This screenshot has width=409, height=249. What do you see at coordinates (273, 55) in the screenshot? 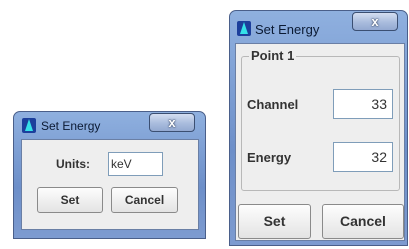
I see `group-title: Point 1` at bounding box center [273, 55].